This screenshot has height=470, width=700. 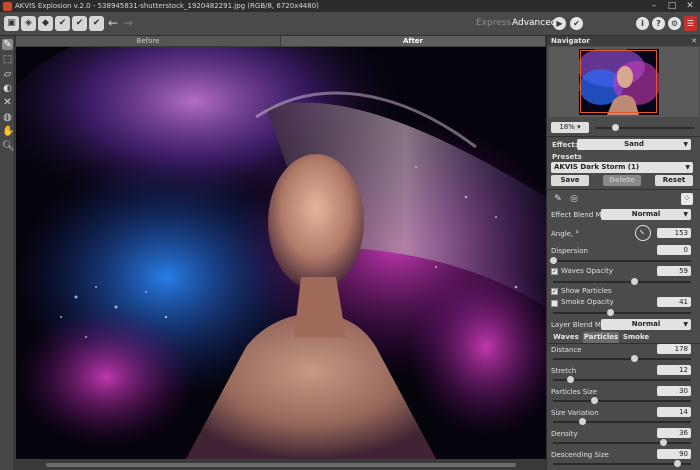 I want to click on density-value: 36, so click(x=674, y=433).